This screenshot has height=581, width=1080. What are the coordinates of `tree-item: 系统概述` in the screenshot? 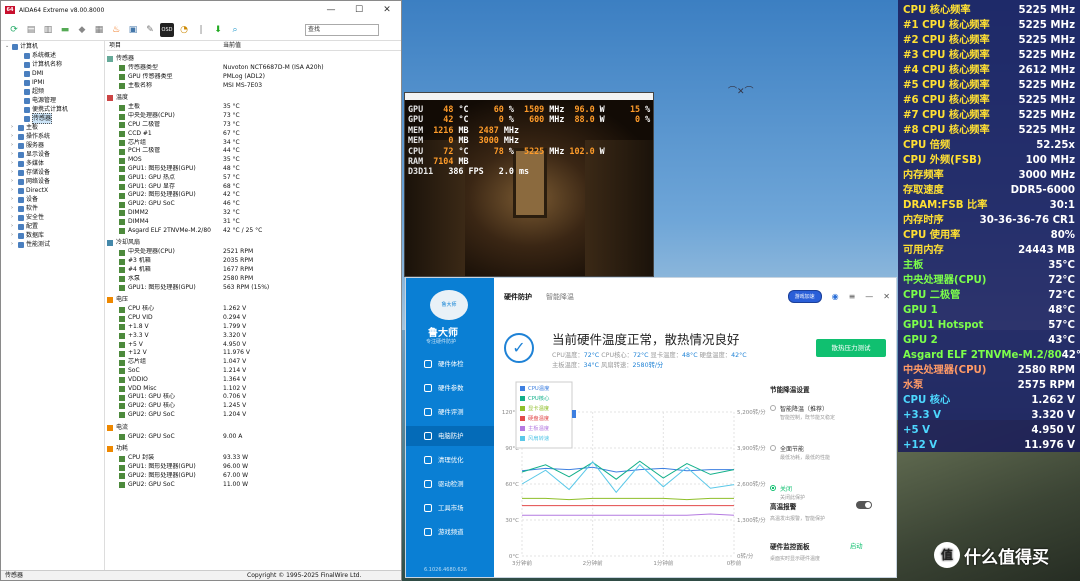 It's located at (52, 55).